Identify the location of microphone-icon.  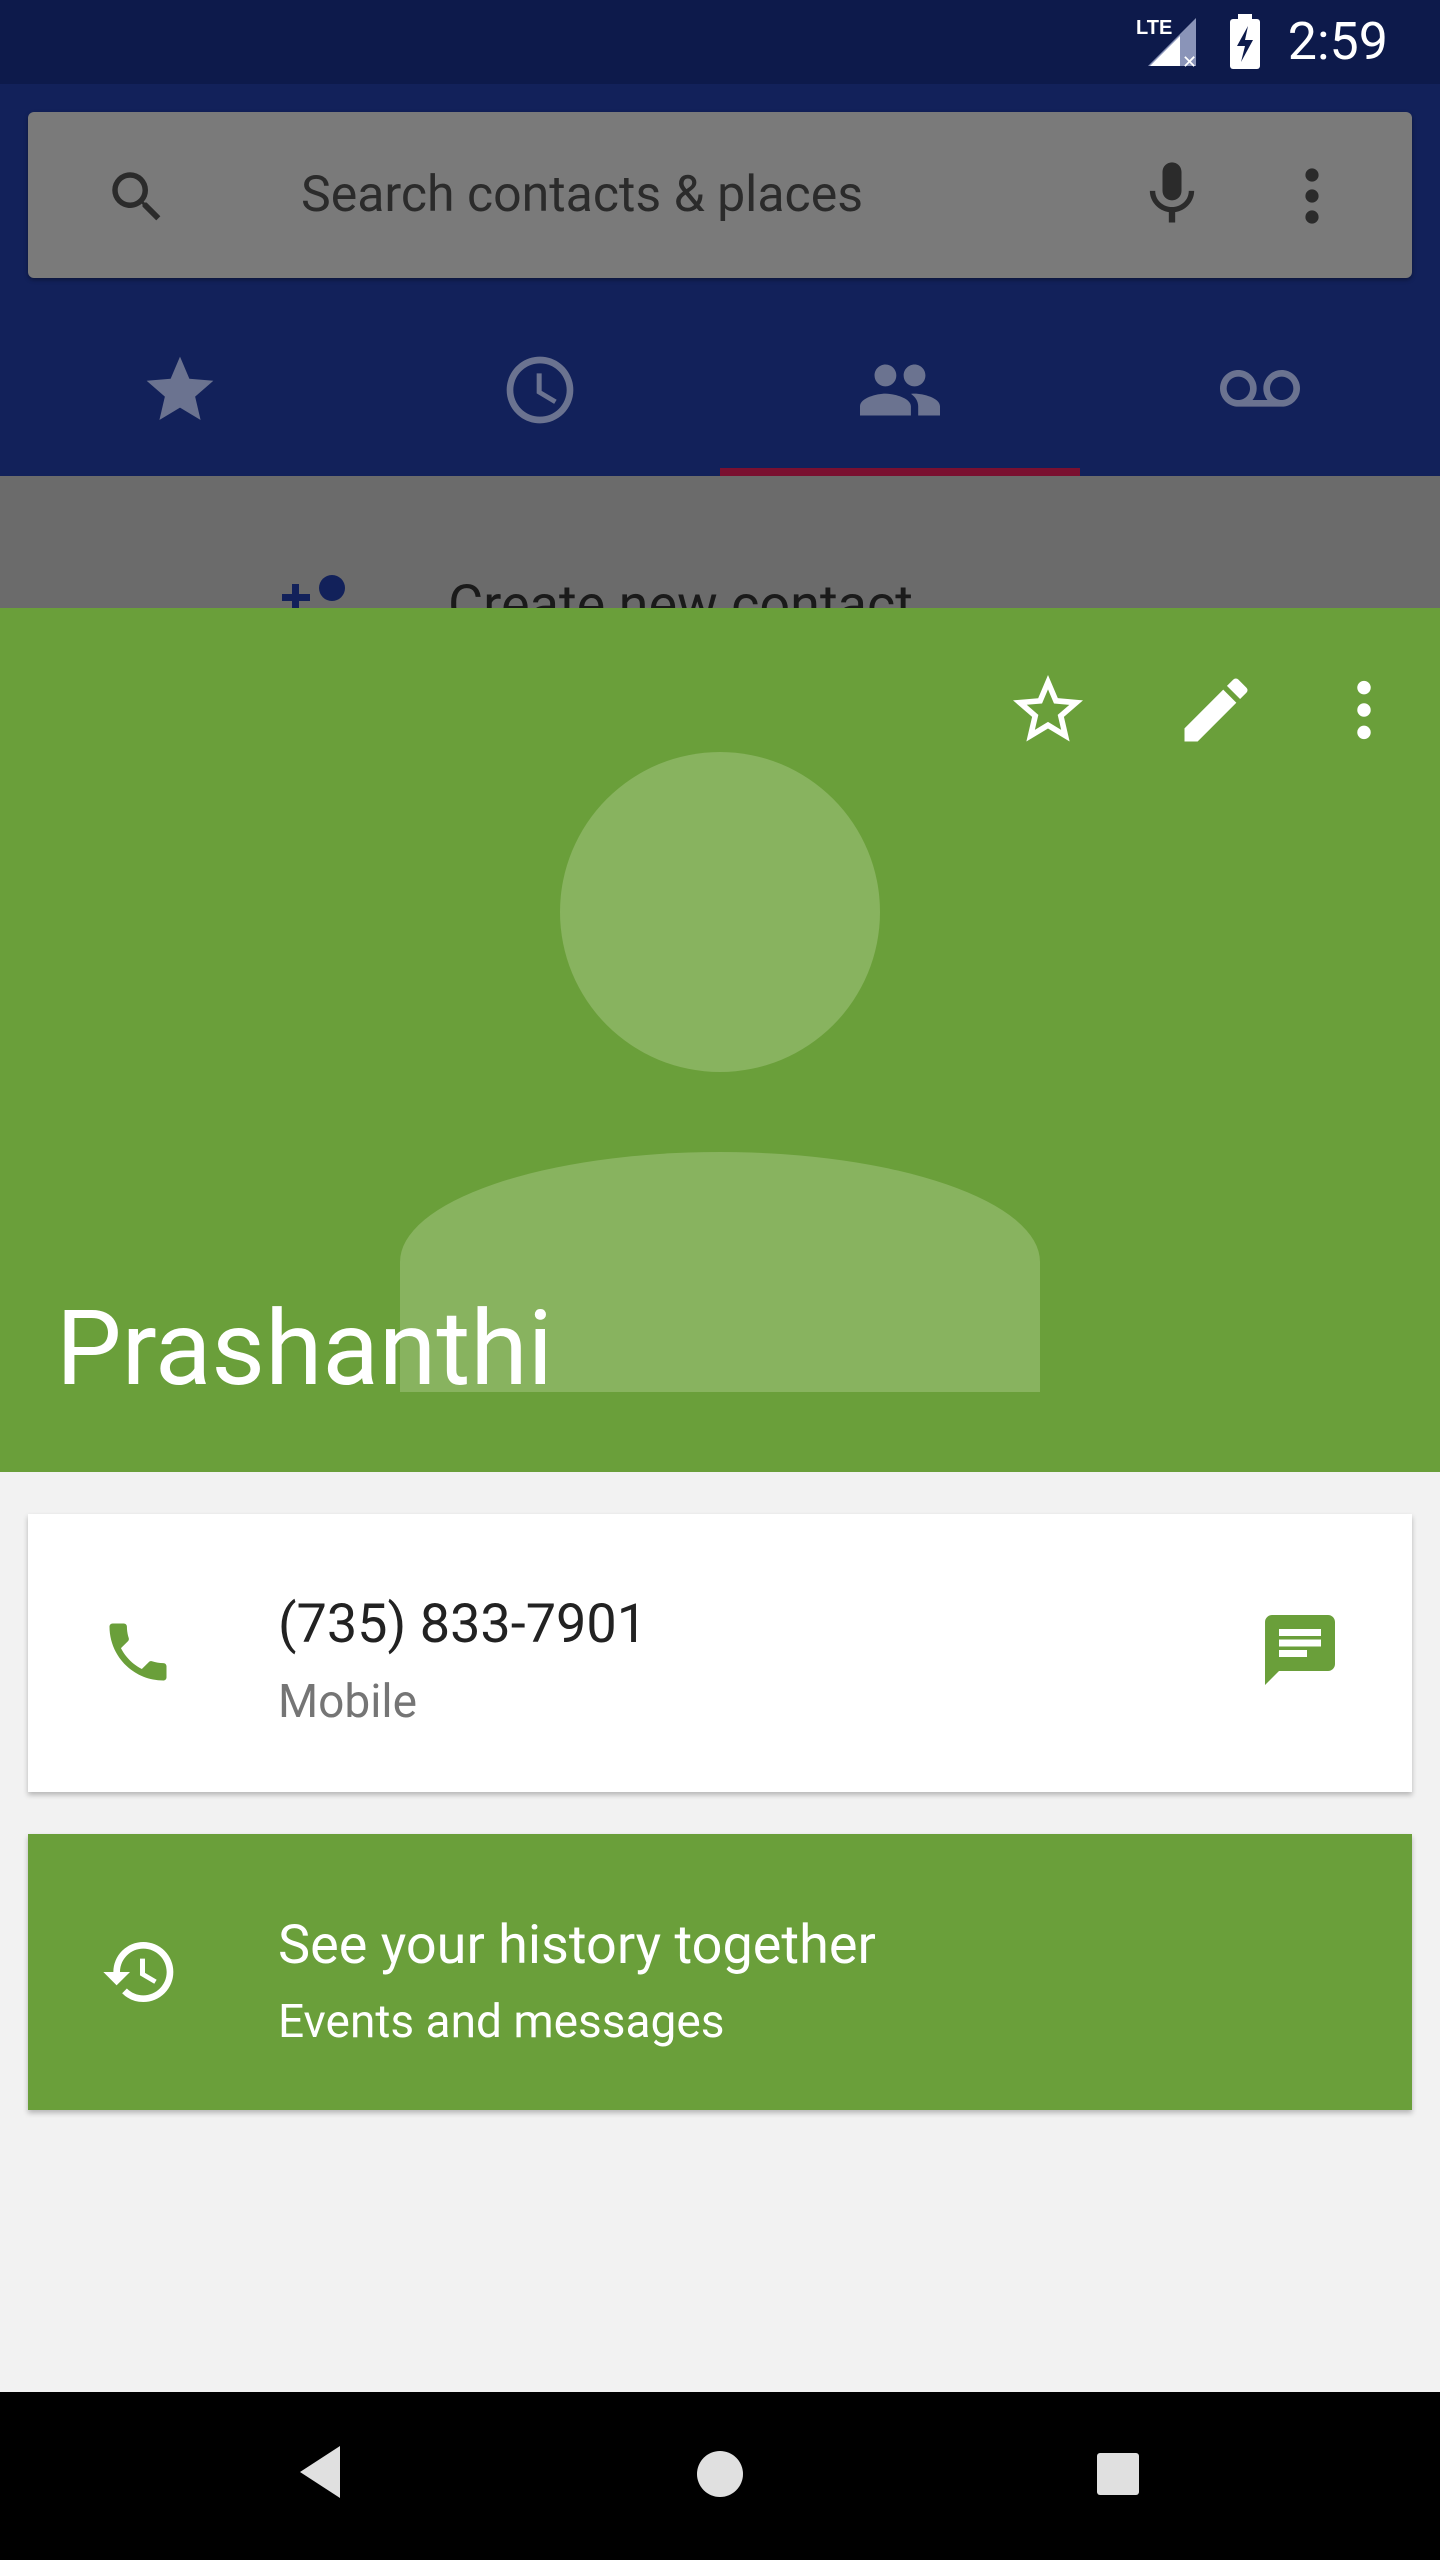
(1172, 194).